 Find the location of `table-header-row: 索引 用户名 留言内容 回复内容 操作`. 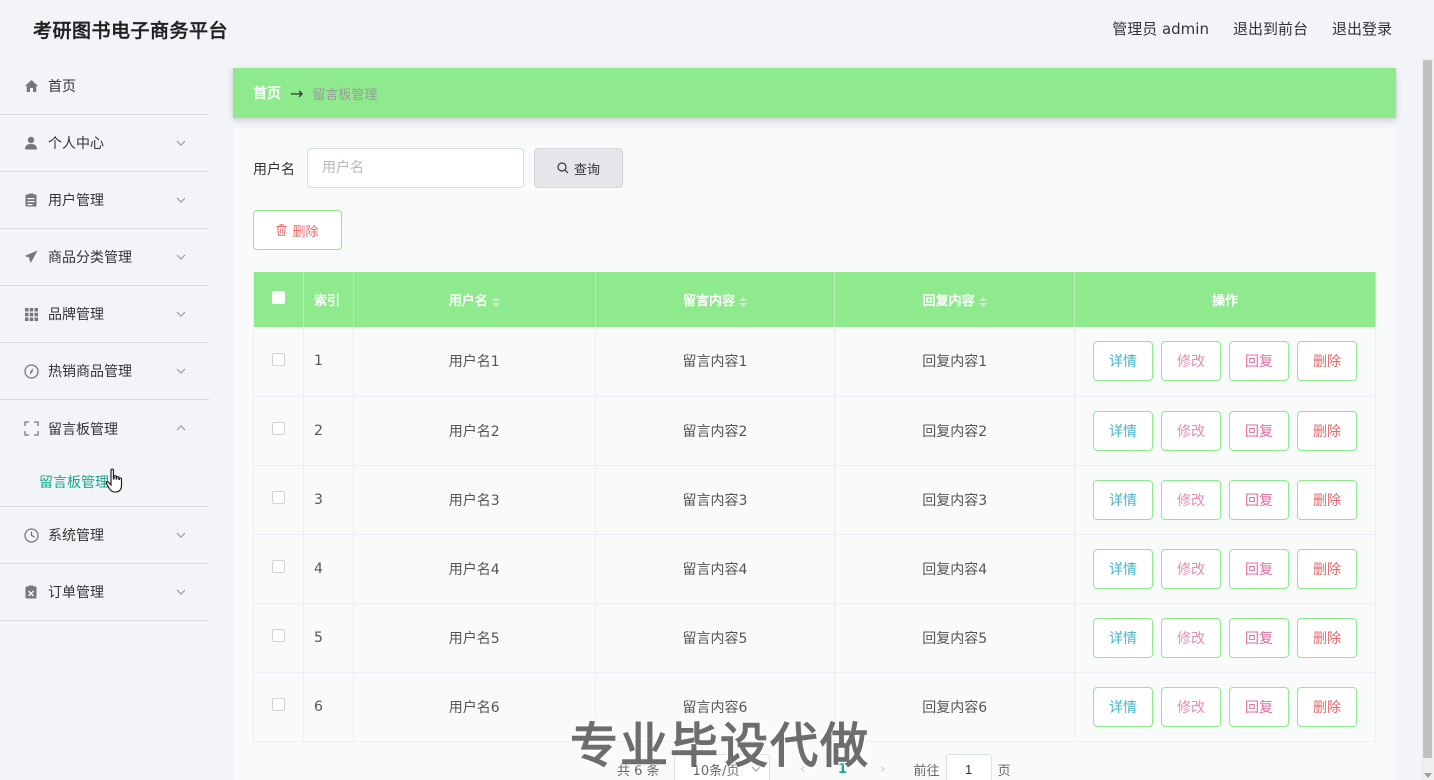

table-header-row: 索引 用户名 留言内容 回复内容 操作 is located at coordinates (814, 299).